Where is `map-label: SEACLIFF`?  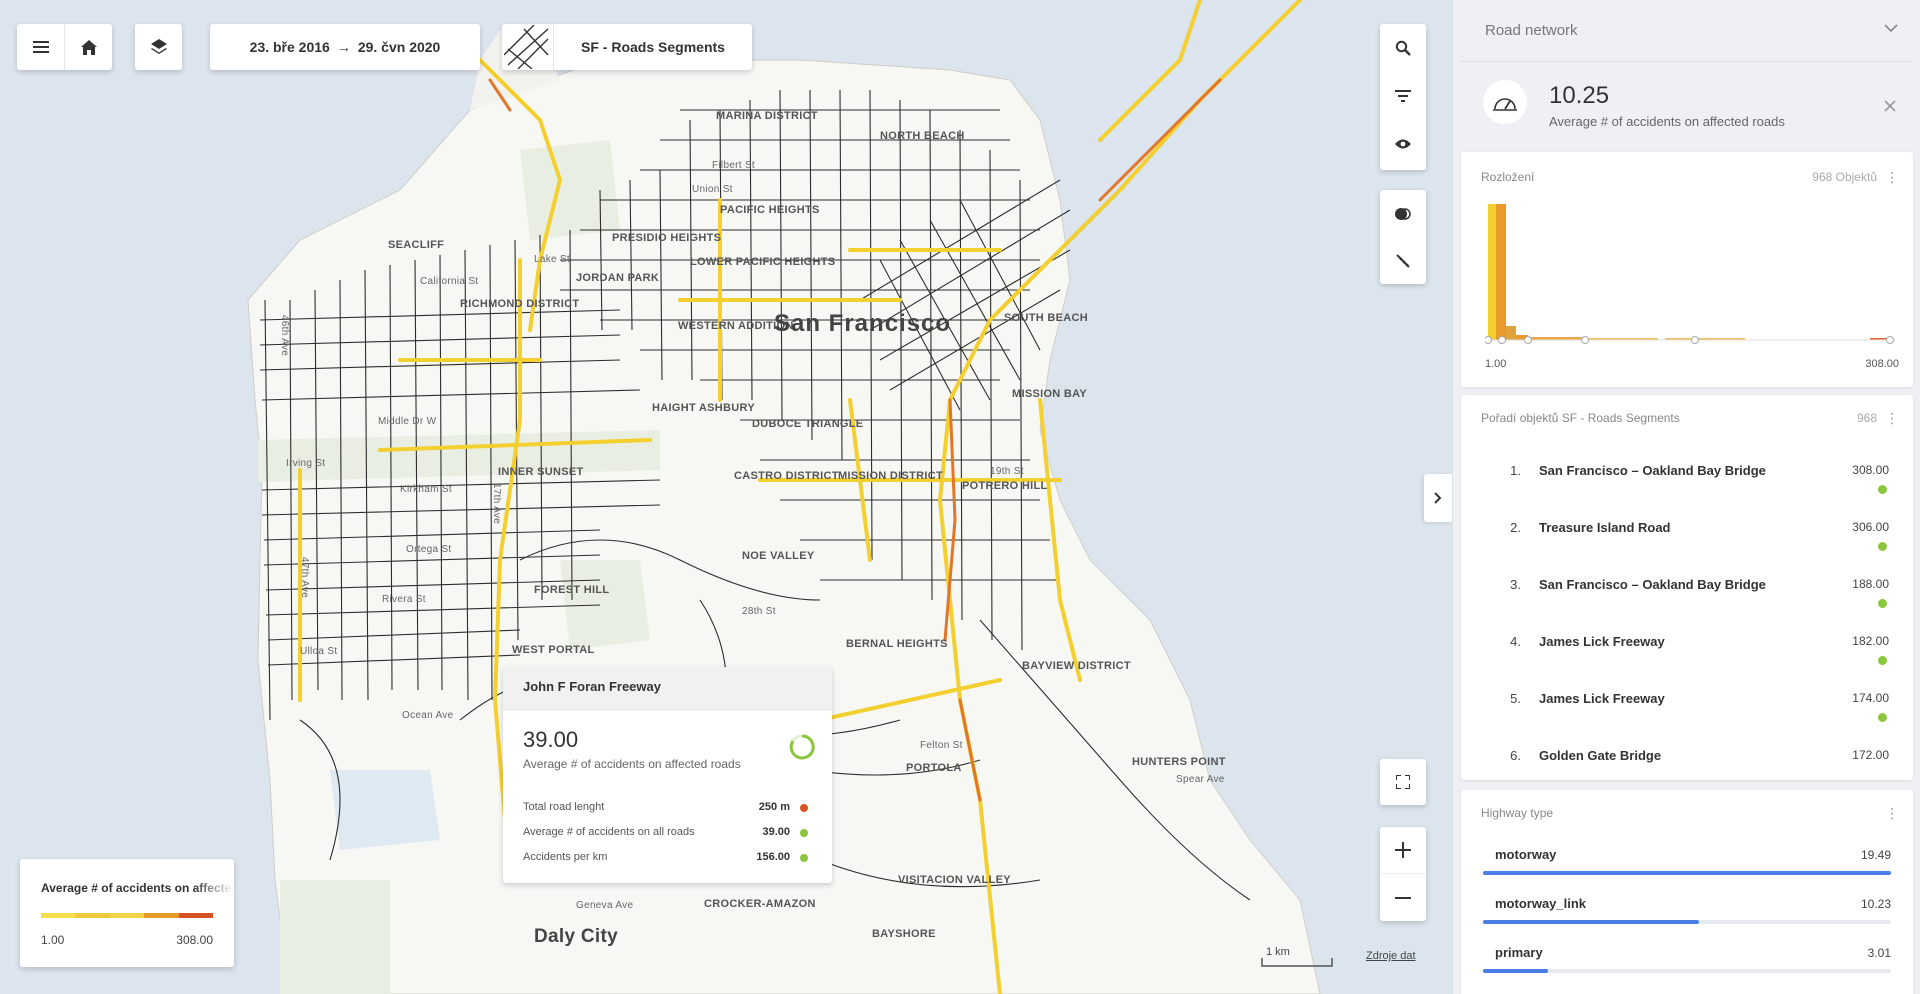
map-label: SEACLIFF is located at coordinates (416, 245).